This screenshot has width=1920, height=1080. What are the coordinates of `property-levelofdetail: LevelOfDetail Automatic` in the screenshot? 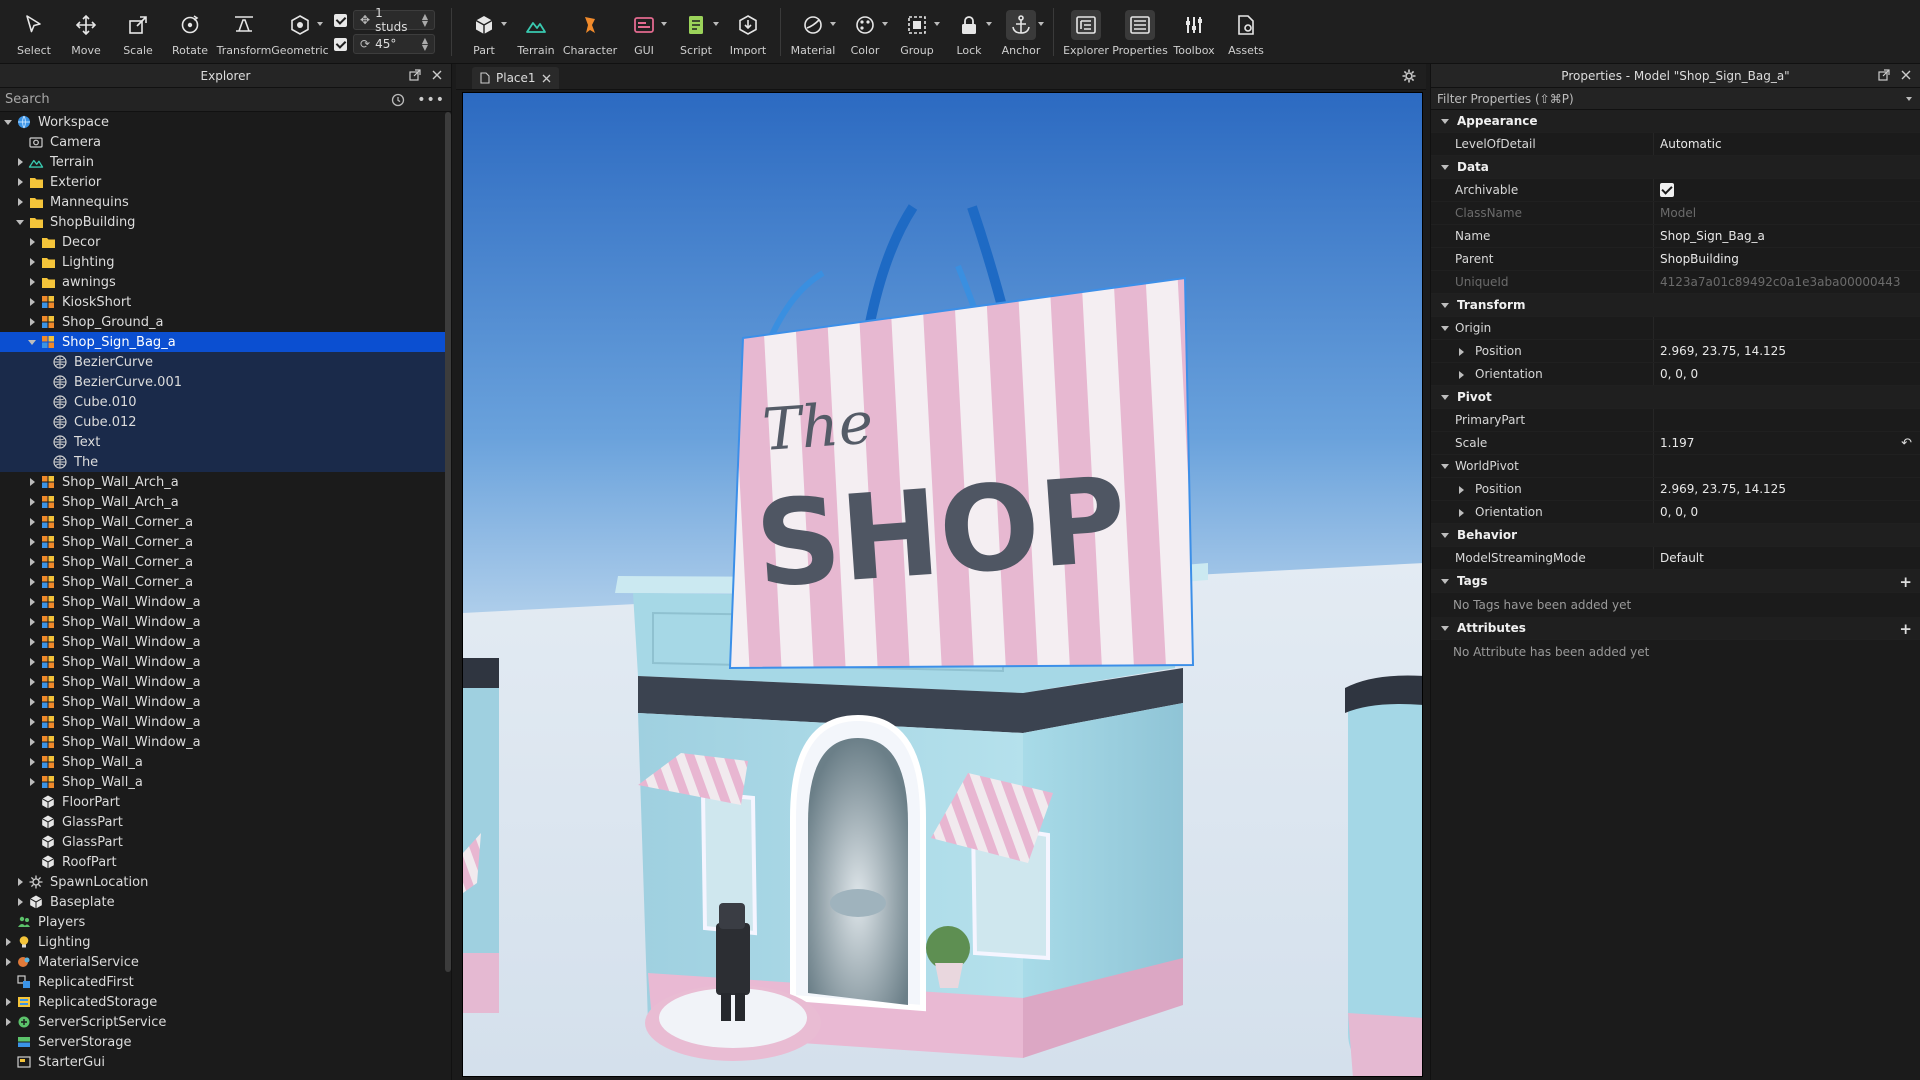 It's located at (1675, 144).